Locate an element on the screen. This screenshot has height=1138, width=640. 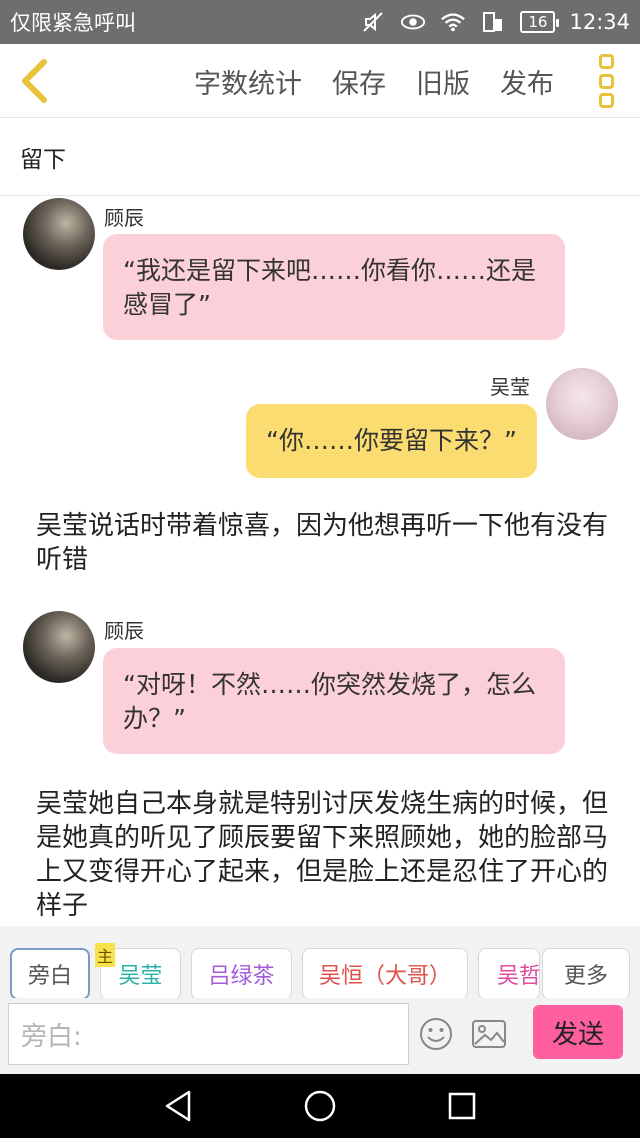
back-button is located at coordinates (34, 81).